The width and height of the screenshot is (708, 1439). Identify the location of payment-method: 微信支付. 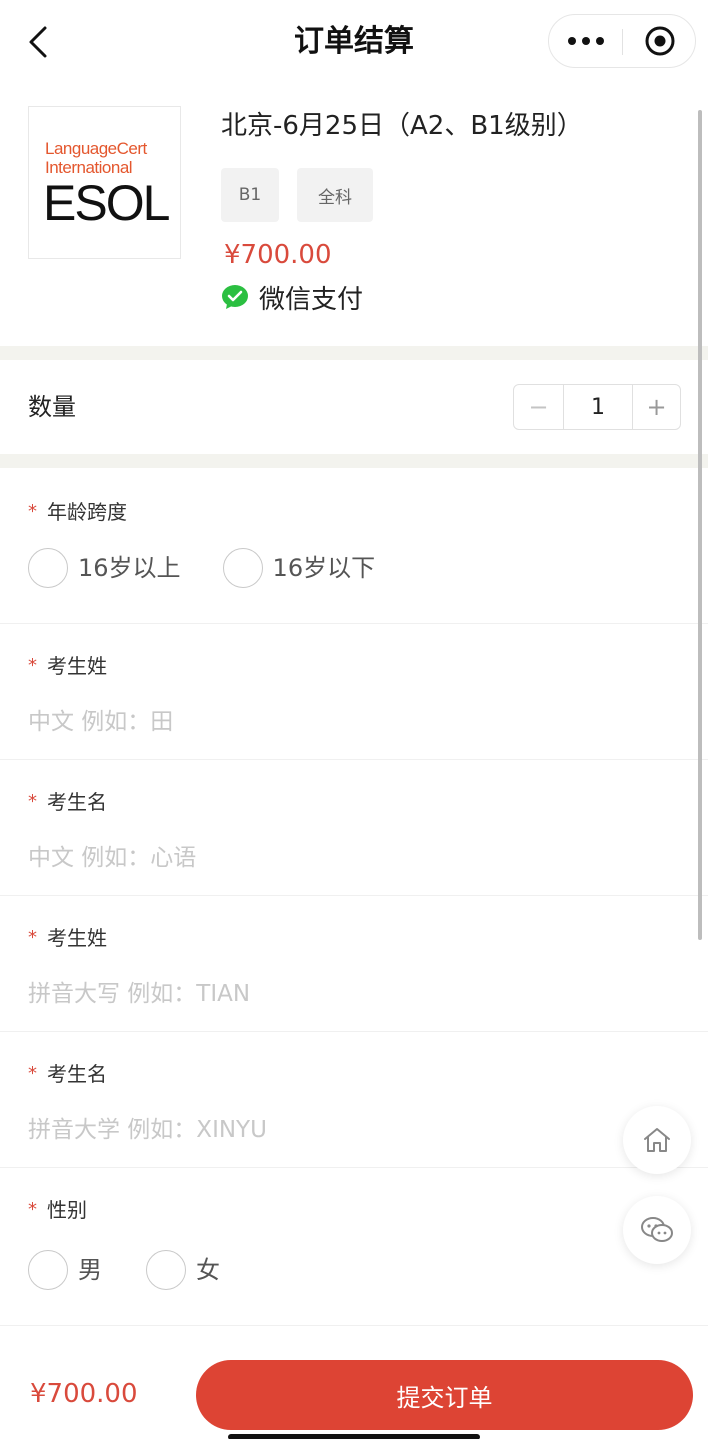
(292, 297).